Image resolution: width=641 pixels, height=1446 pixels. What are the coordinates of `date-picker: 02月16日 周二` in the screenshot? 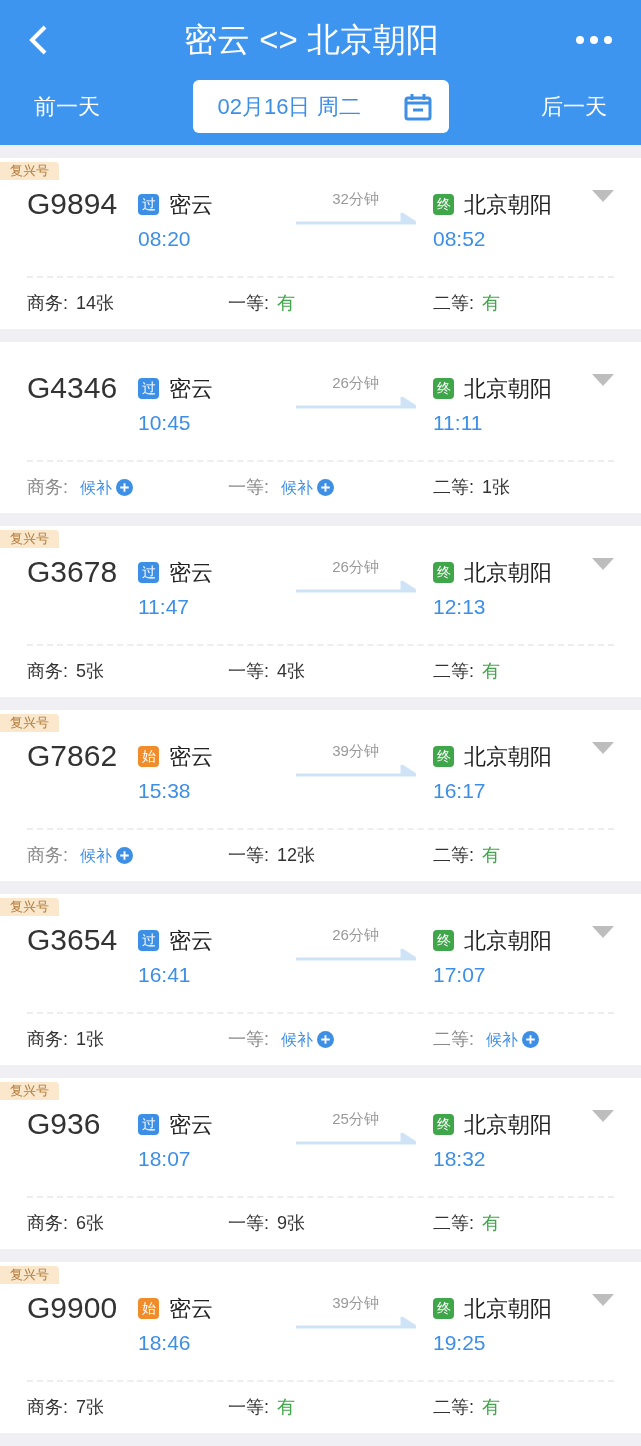 It's located at (320, 106).